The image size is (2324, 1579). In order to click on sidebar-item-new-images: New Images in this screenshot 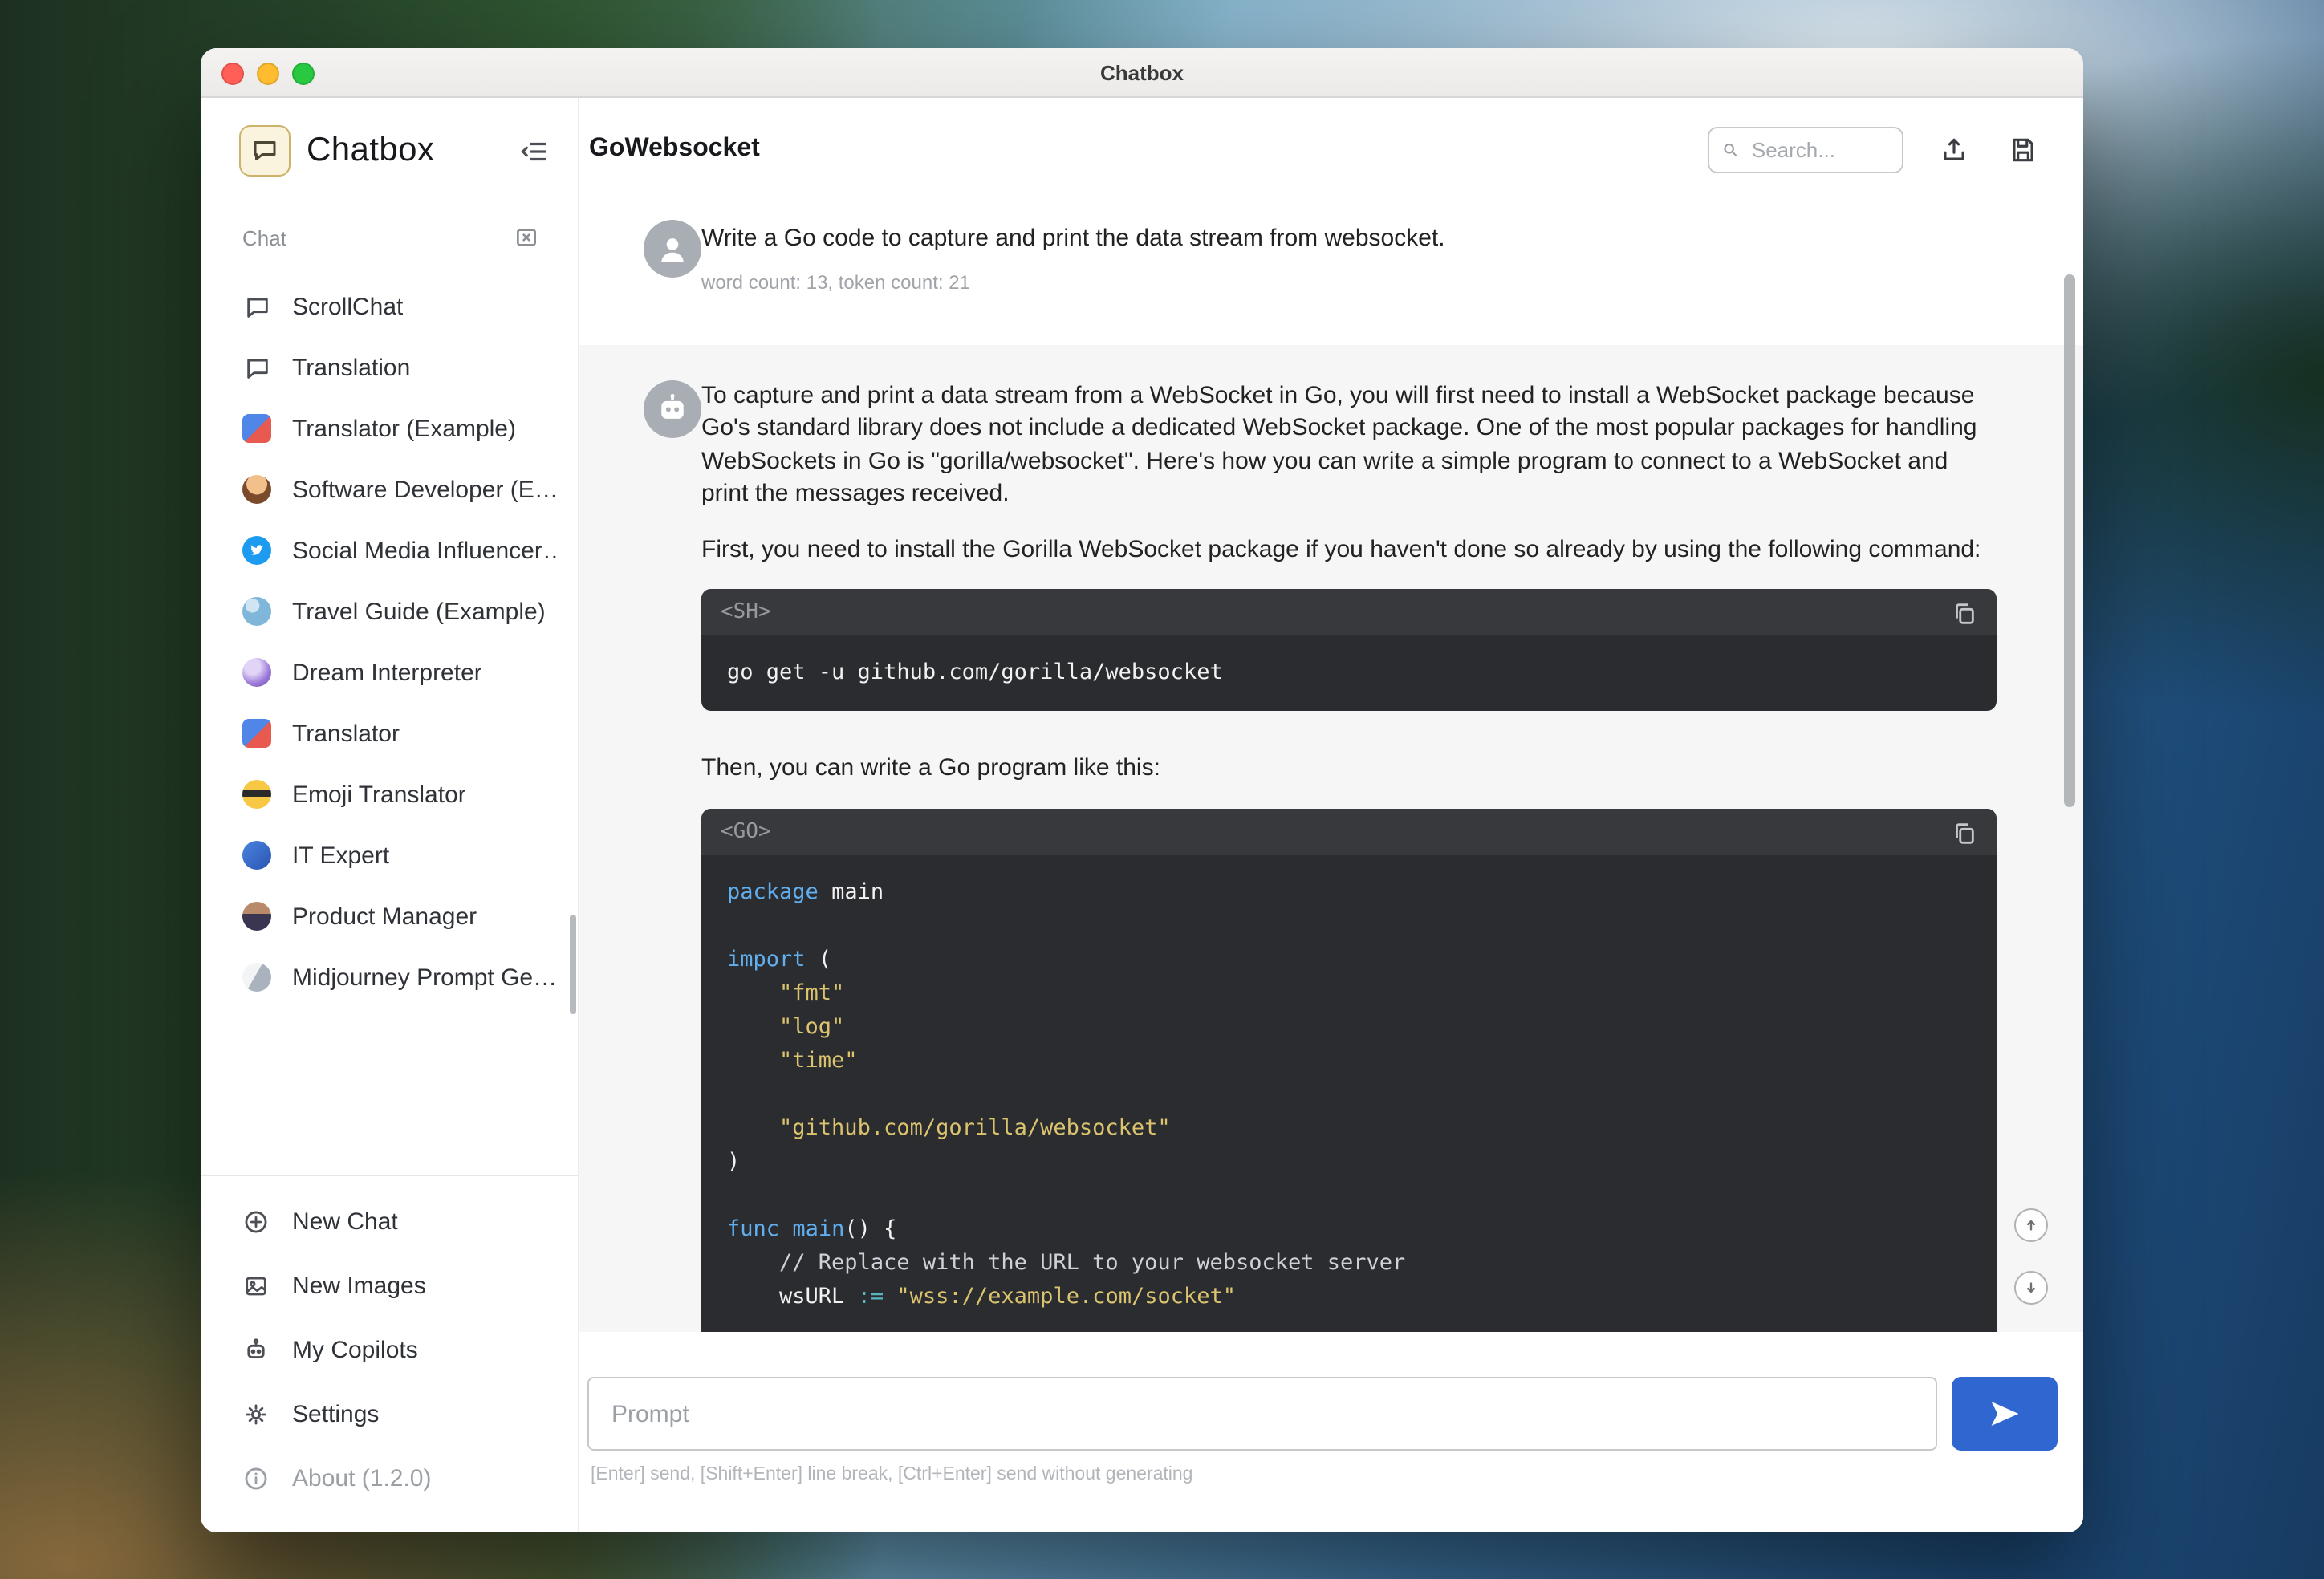, I will do `click(389, 1285)`.